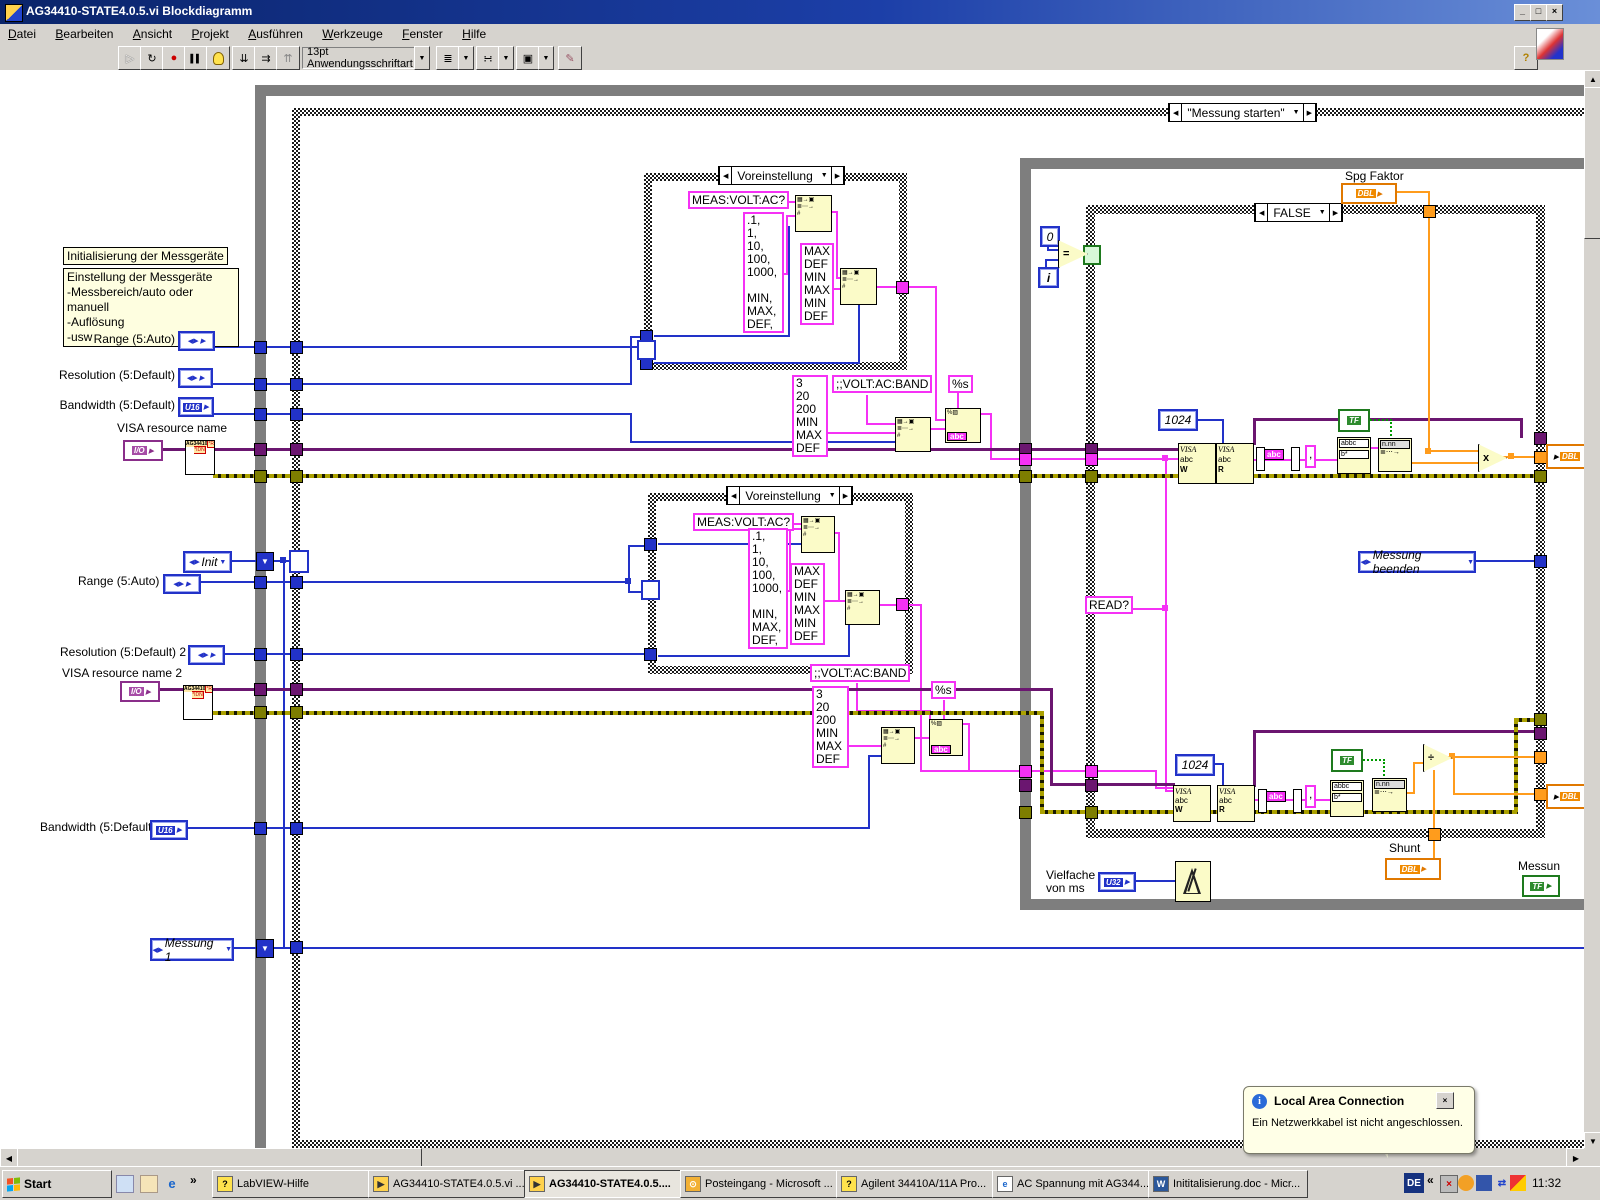 The width and height of the screenshot is (1600, 1200). Describe the element at coordinates (9, 1158) in the screenshot. I see `scroll-left-button: ◀` at that location.